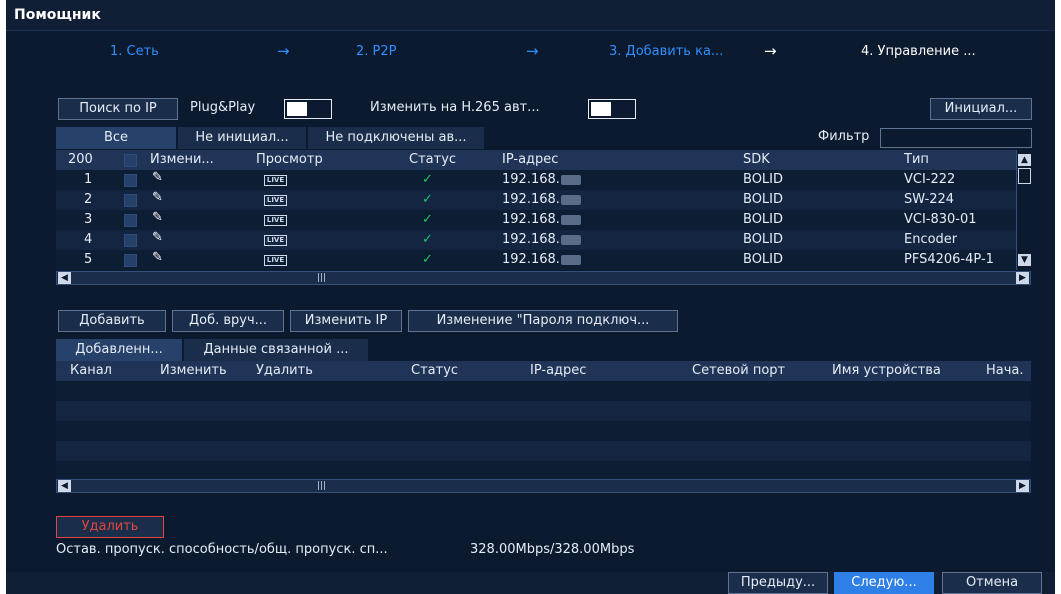  I want to click on col-channel: Канал, so click(91, 371).